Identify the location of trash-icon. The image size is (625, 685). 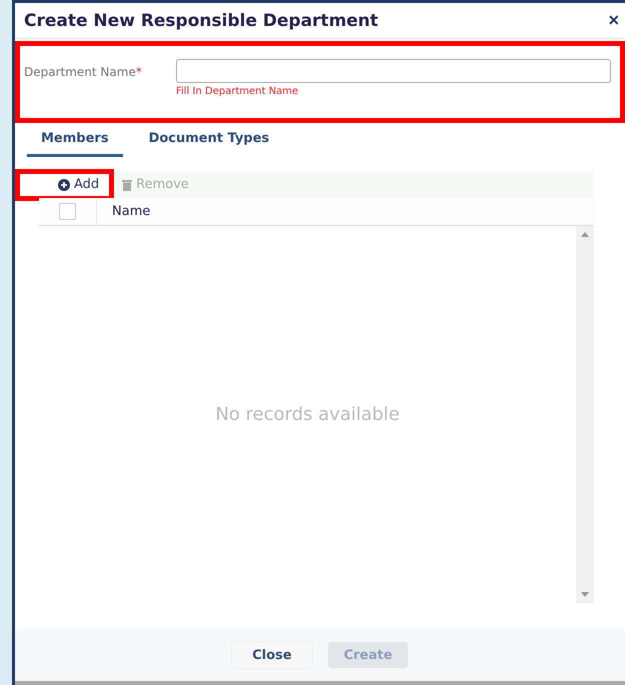
(127, 184).